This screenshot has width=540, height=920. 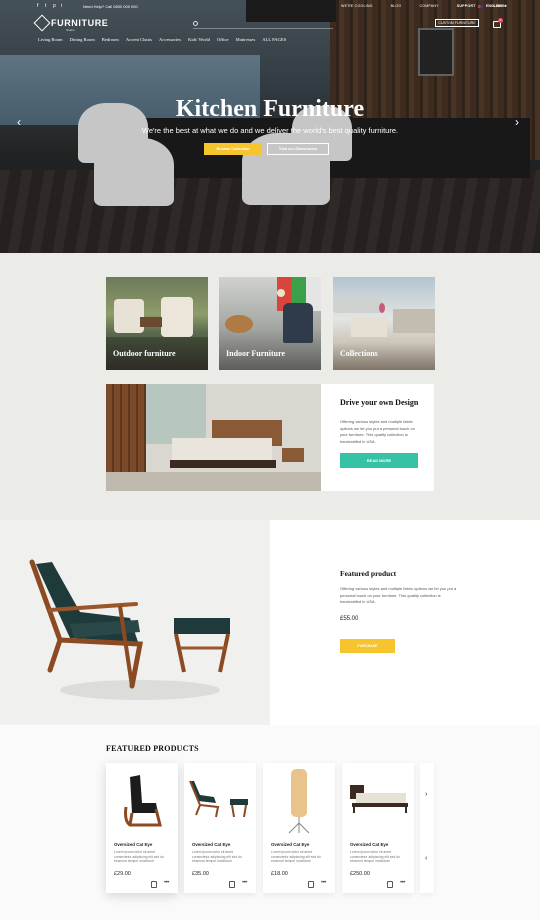 What do you see at coordinates (505, 6) in the screenshot?
I see `chevron-down-icon: ▾` at bounding box center [505, 6].